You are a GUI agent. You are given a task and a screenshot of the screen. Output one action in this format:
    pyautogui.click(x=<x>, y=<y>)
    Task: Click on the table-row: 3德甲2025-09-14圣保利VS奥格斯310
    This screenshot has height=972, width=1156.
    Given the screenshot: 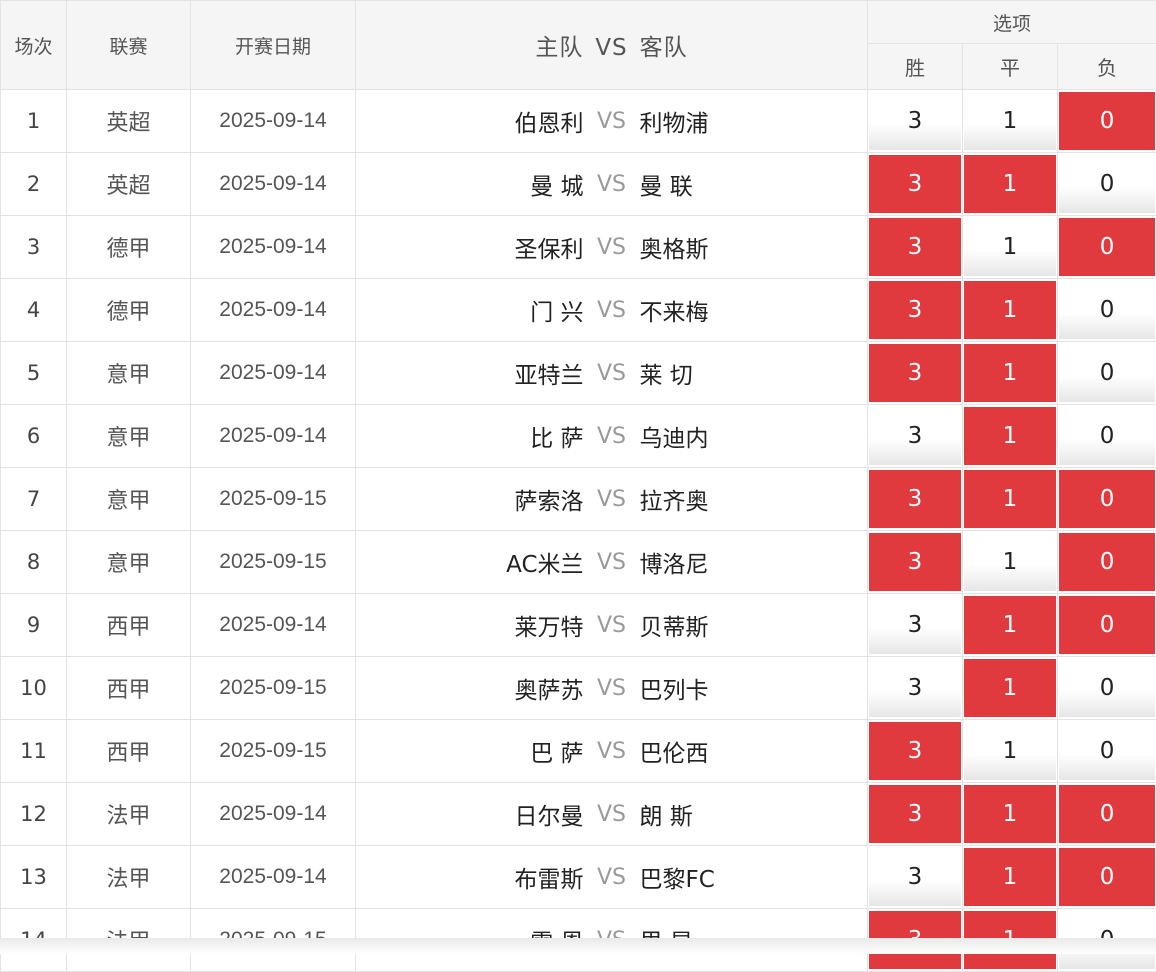 What is the action you would take?
    pyautogui.click(x=578, y=247)
    